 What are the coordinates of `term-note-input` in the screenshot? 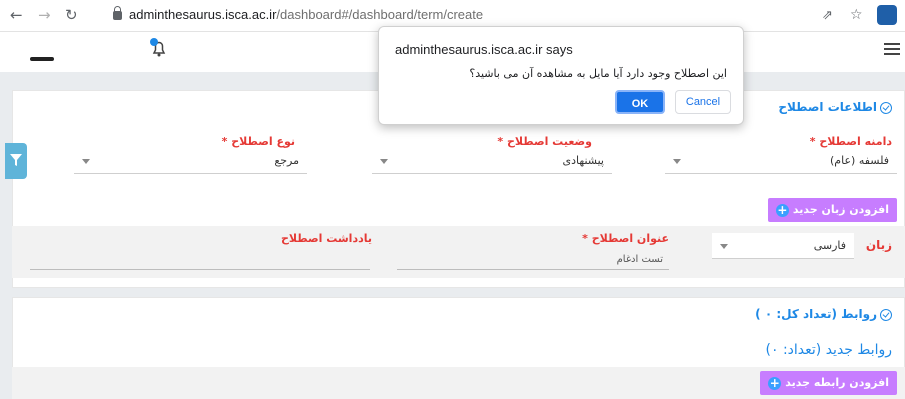 It's located at (200, 259).